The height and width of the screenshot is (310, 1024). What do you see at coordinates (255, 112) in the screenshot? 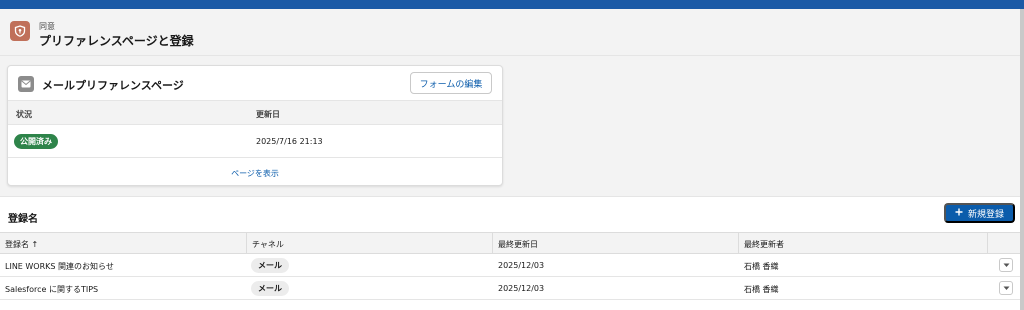
I see `card-table-header: 状況 更新日` at bounding box center [255, 112].